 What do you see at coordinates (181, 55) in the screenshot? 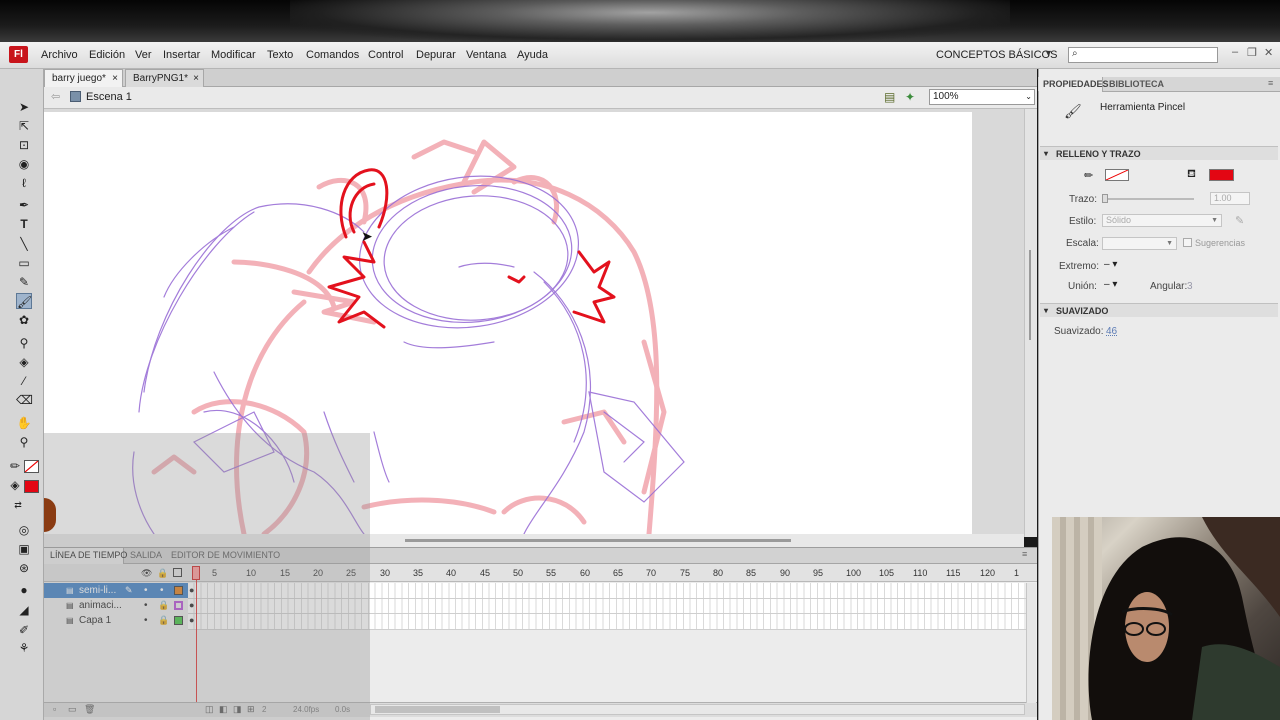
I see `menu-insertar: Insertar` at bounding box center [181, 55].